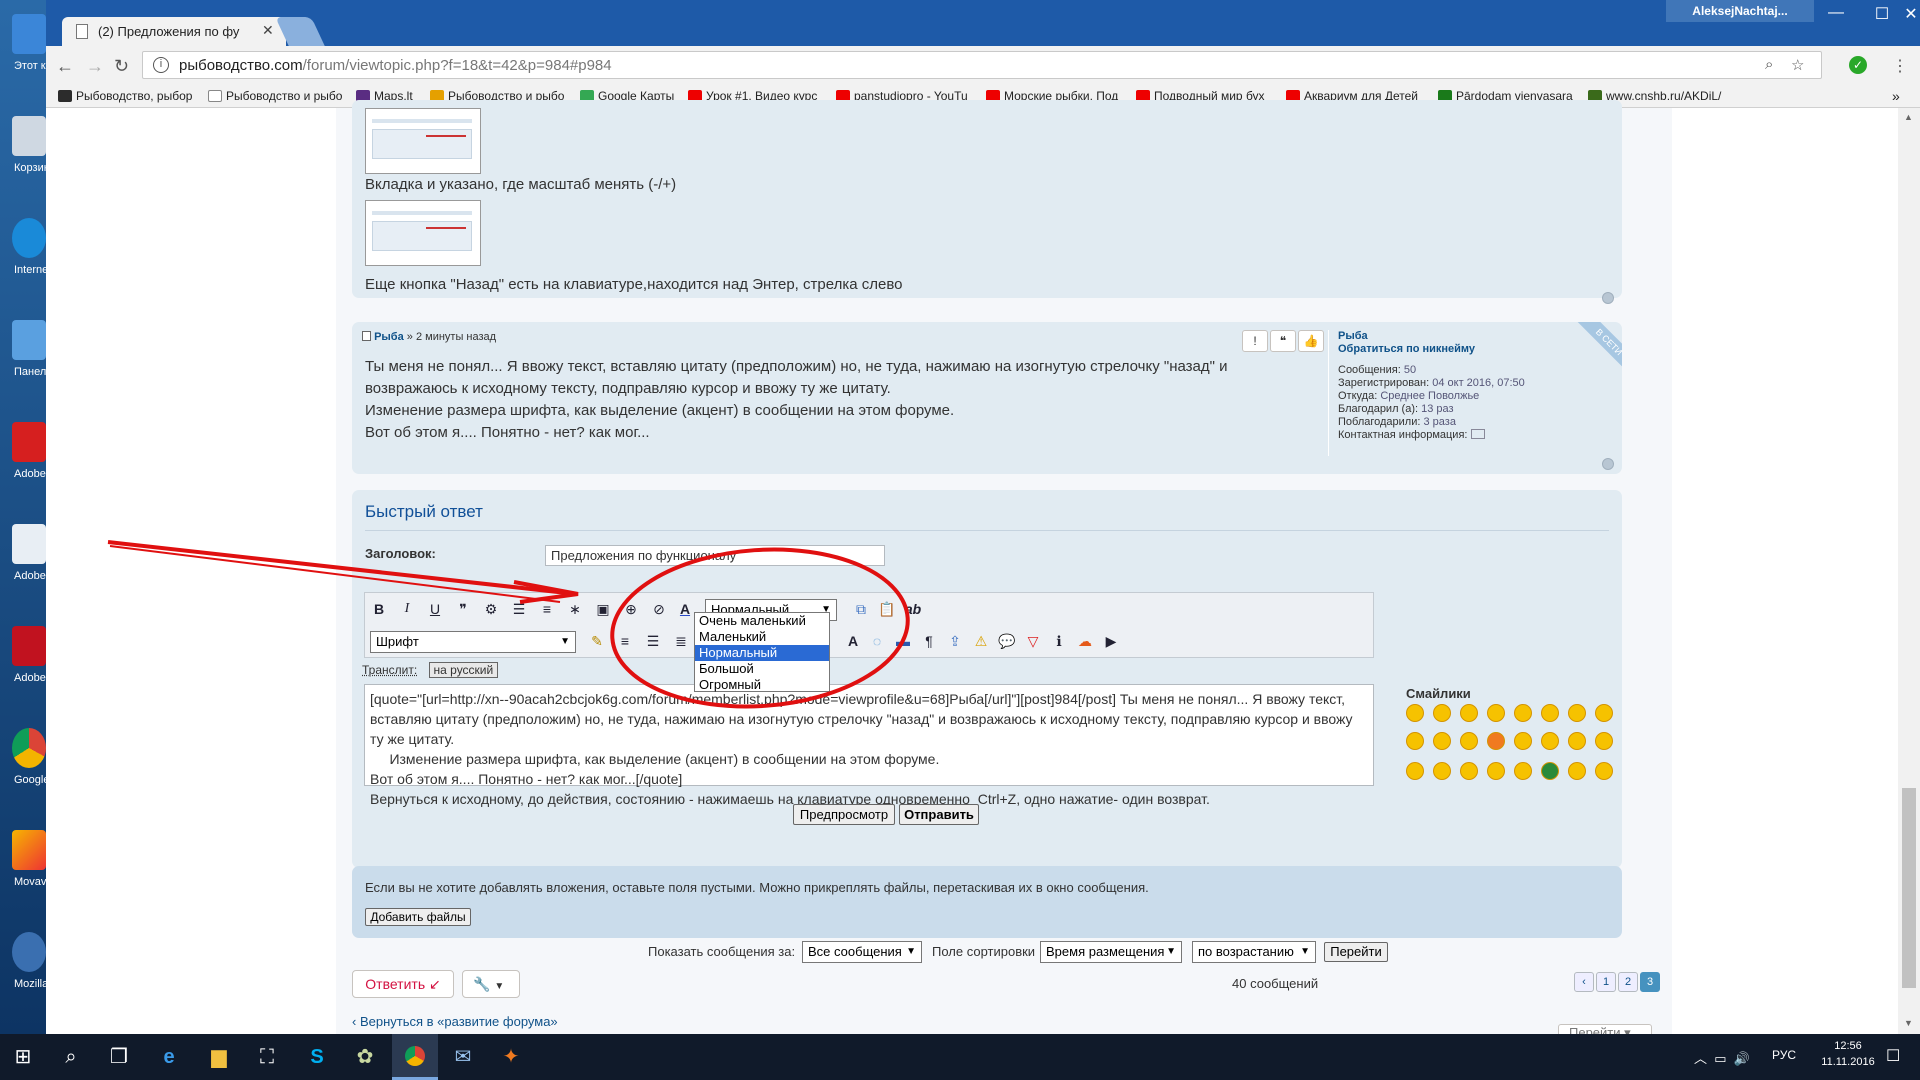  What do you see at coordinates (267, 1057) in the screenshot?
I see `store-icon: ⛶` at bounding box center [267, 1057].